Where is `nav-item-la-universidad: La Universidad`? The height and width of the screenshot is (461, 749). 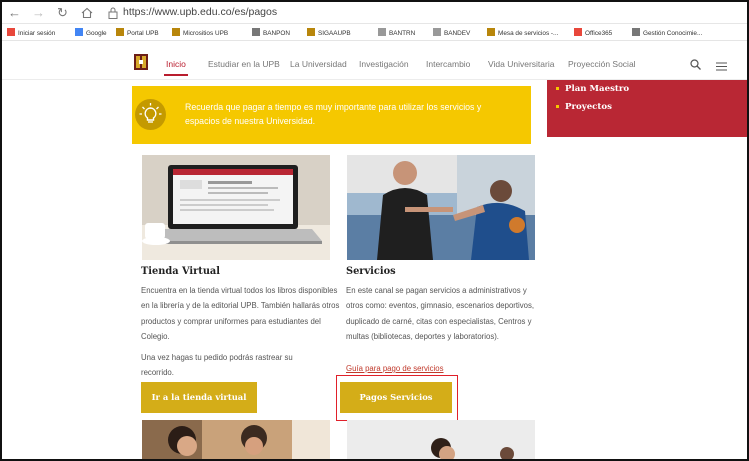 nav-item-la-universidad: La Universidad is located at coordinates (318, 64).